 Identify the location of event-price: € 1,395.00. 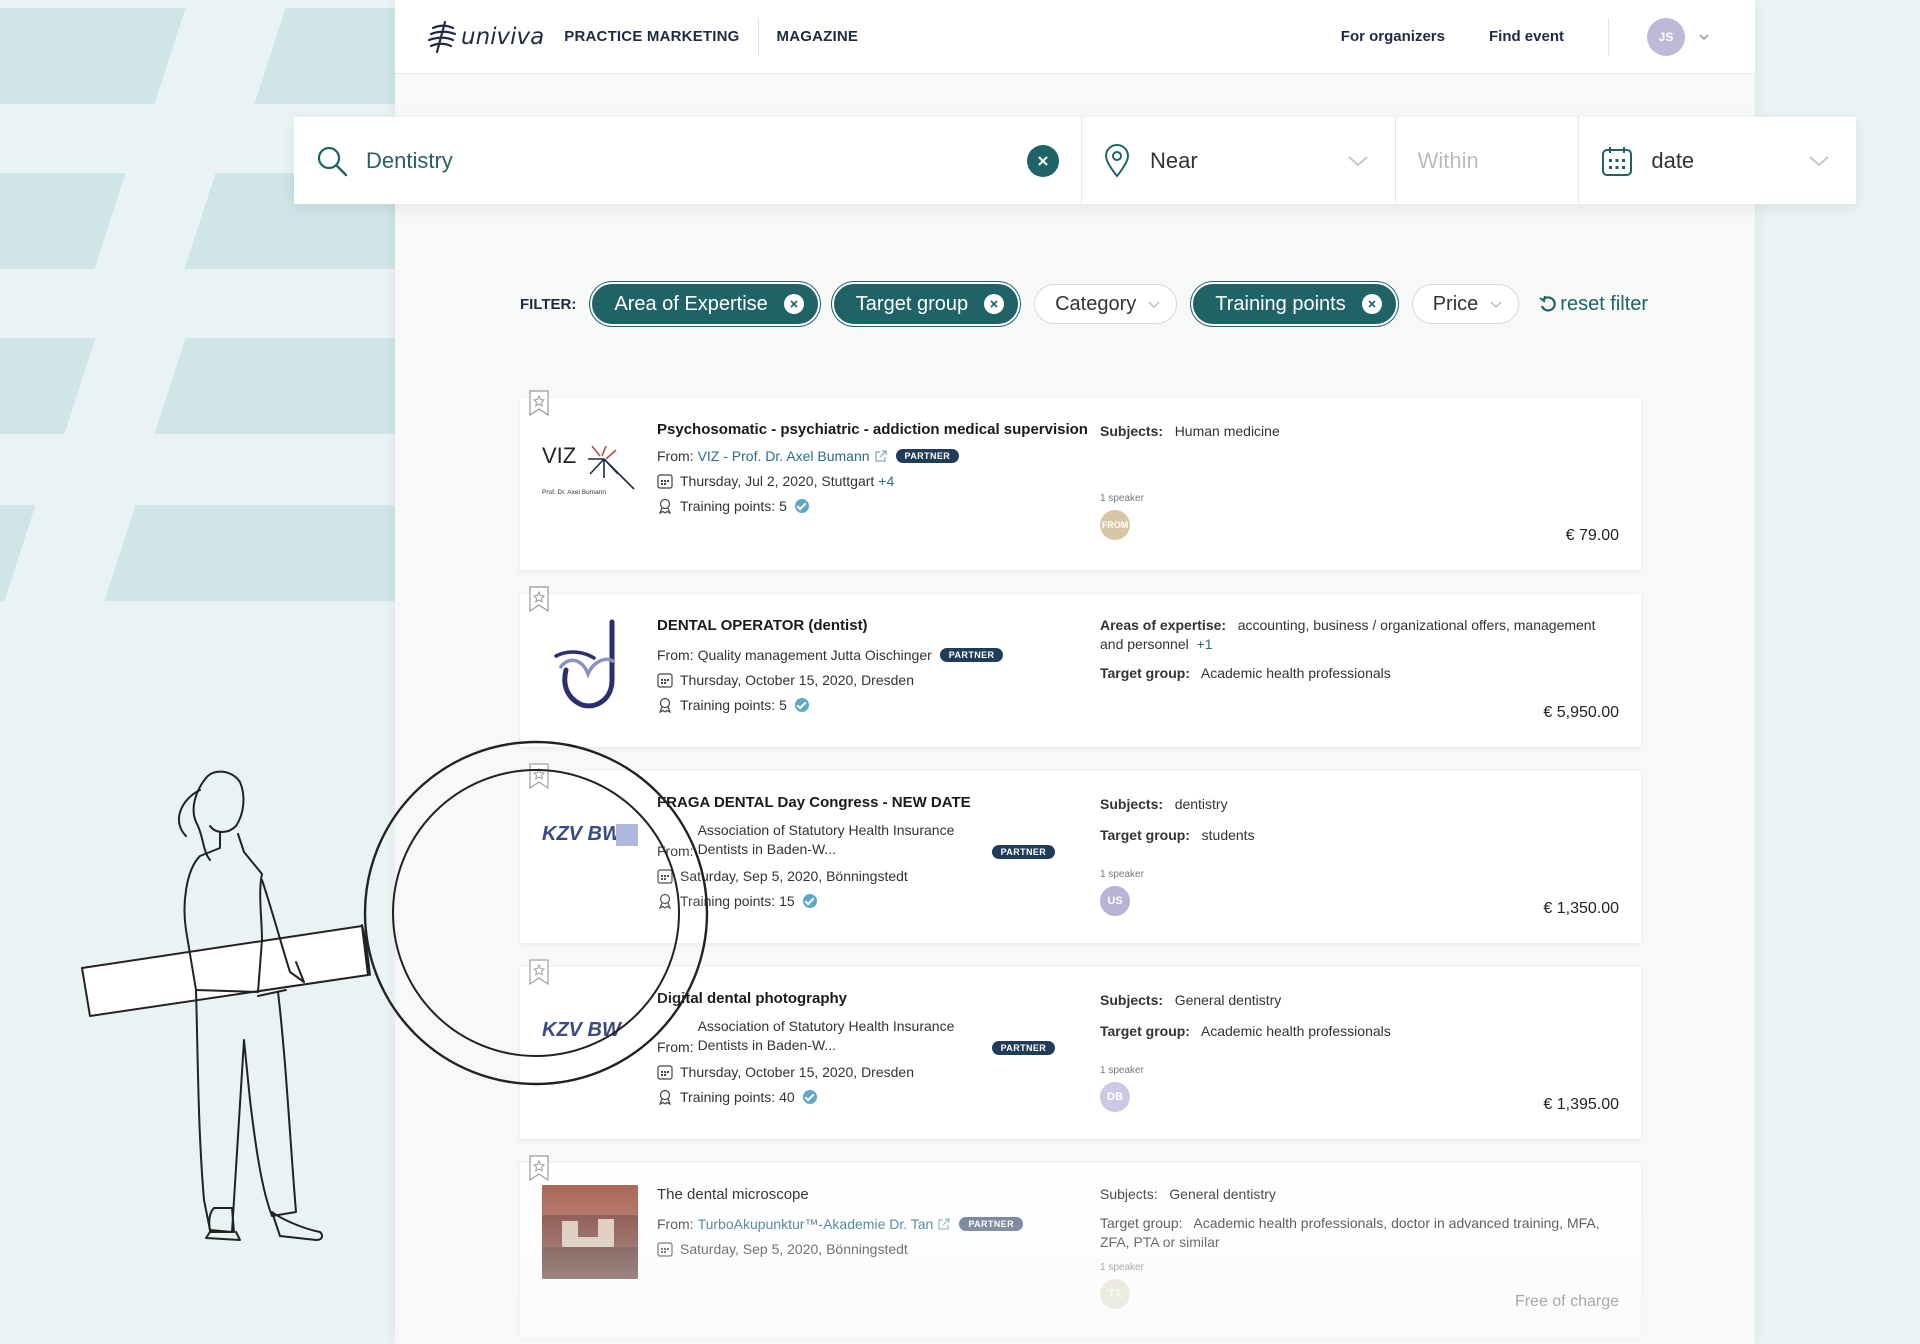
(1581, 1104).